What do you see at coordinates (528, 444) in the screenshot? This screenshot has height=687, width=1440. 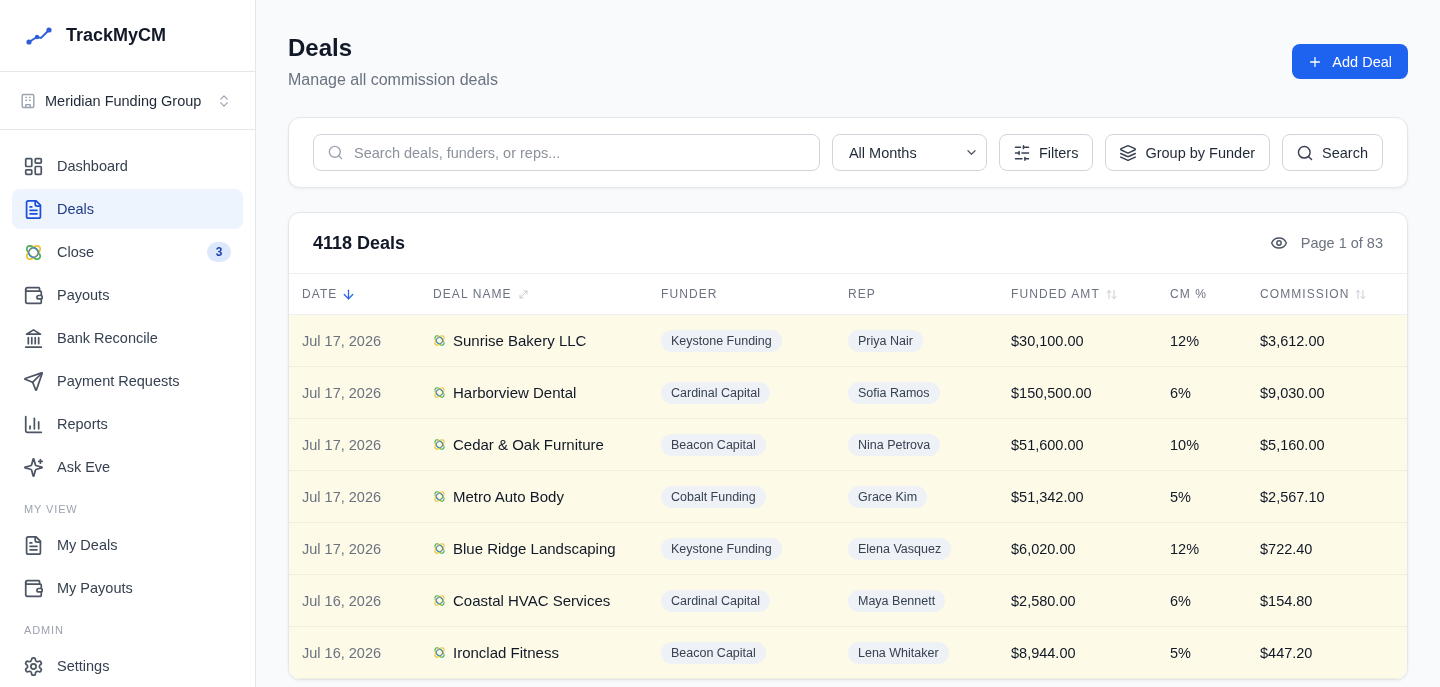 I see `deal-name: Cedar & Oak Furniture` at bounding box center [528, 444].